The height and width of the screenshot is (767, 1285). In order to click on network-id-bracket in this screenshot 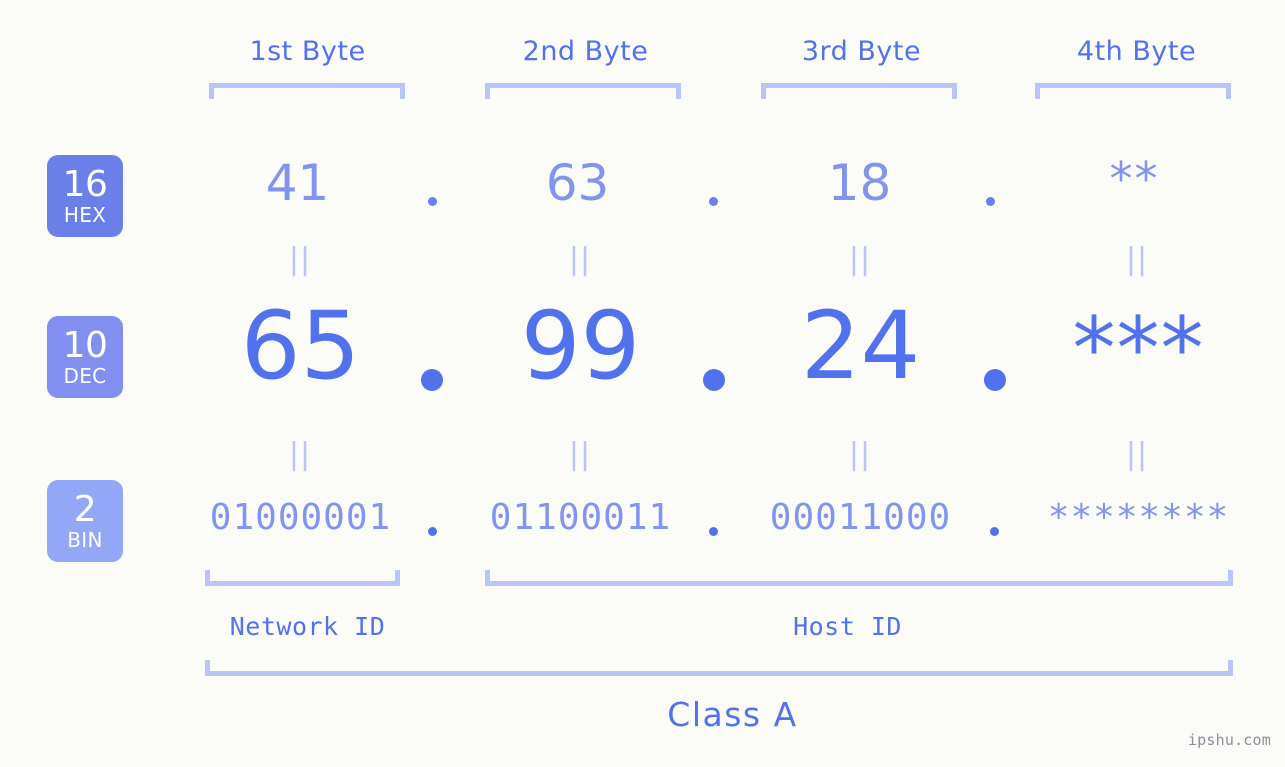, I will do `click(302, 578)`.